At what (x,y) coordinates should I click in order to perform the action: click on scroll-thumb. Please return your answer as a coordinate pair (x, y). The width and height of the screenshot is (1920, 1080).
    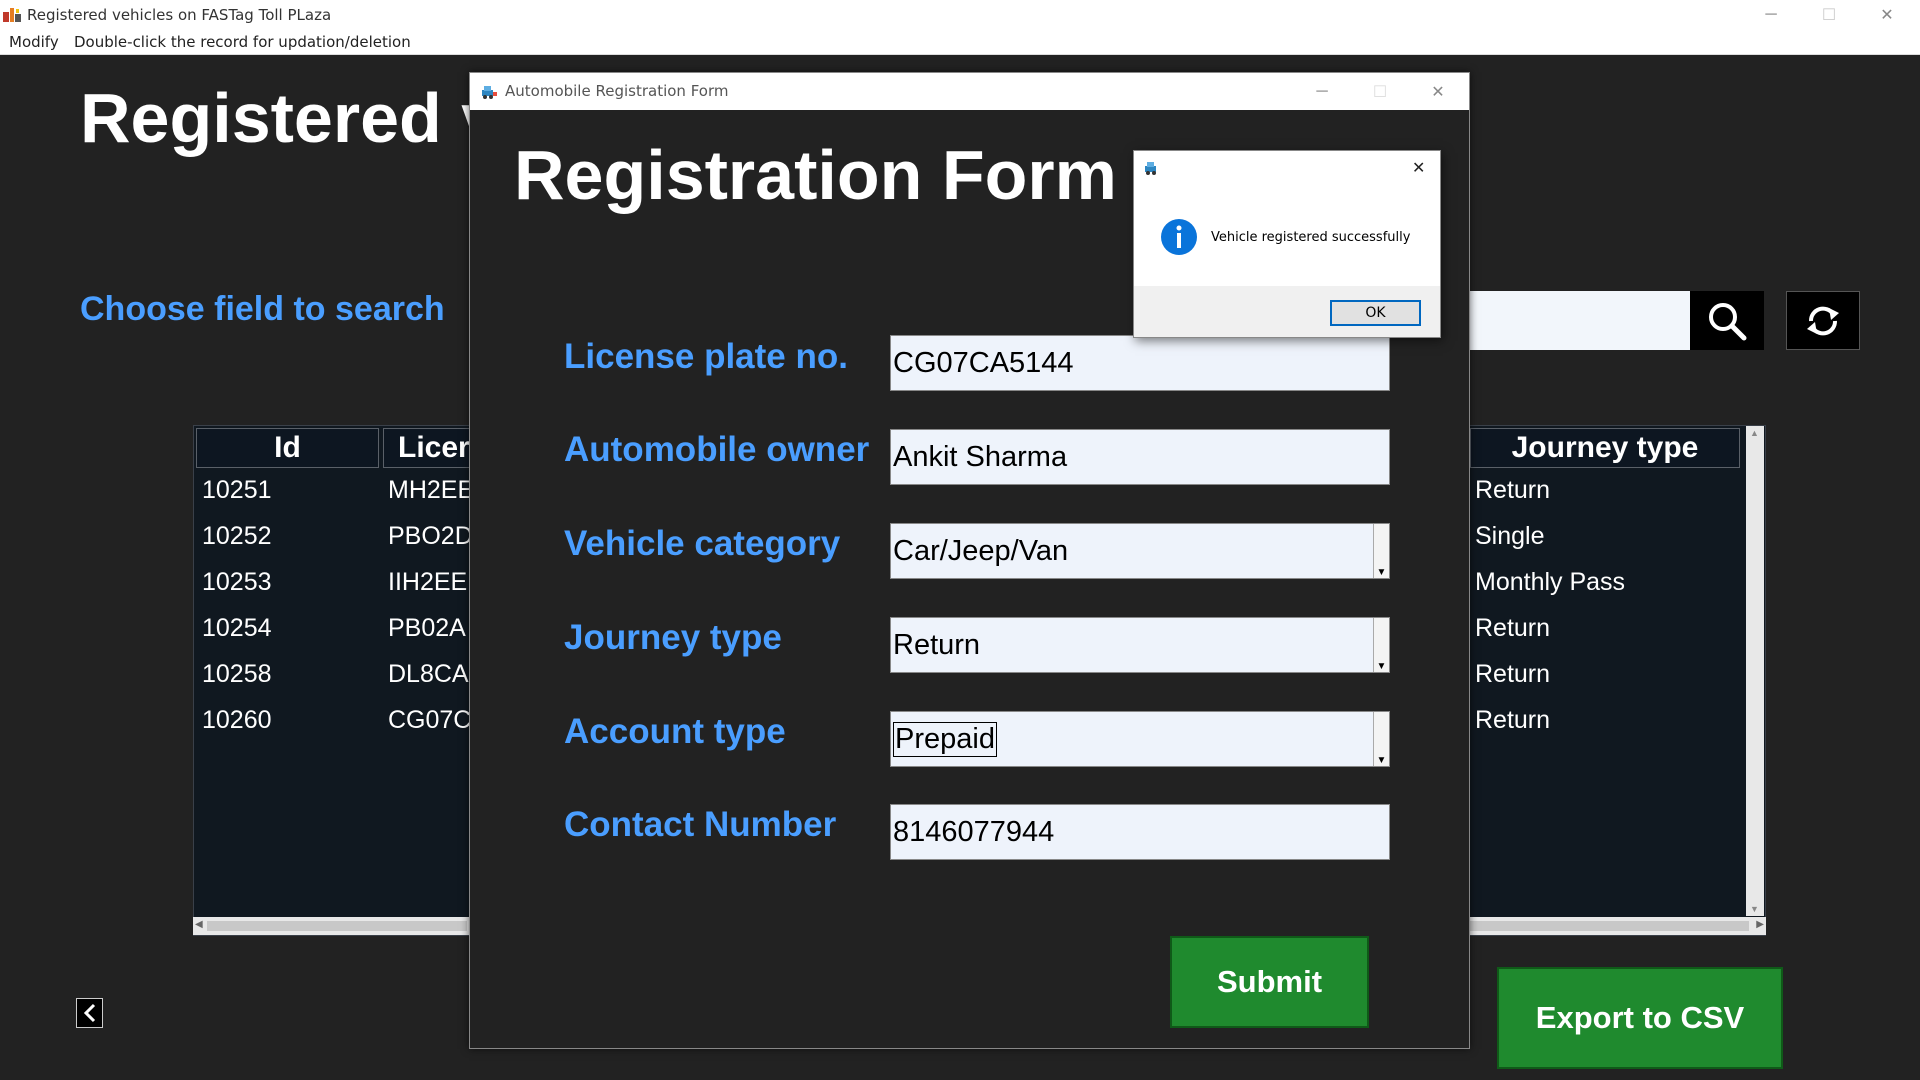
    Looking at the image, I should click on (337, 926).